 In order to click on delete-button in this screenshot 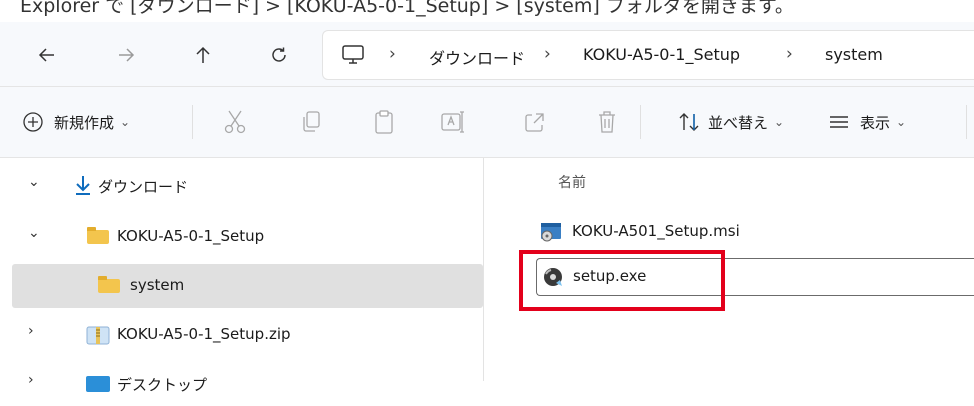, I will do `click(607, 122)`.